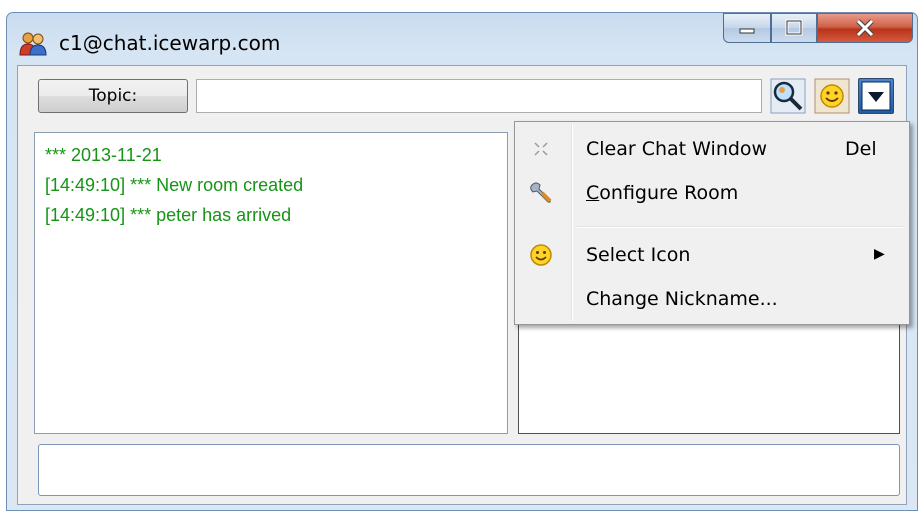  What do you see at coordinates (541, 149) in the screenshot?
I see `clear-icon` at bounding box center [541, 149].